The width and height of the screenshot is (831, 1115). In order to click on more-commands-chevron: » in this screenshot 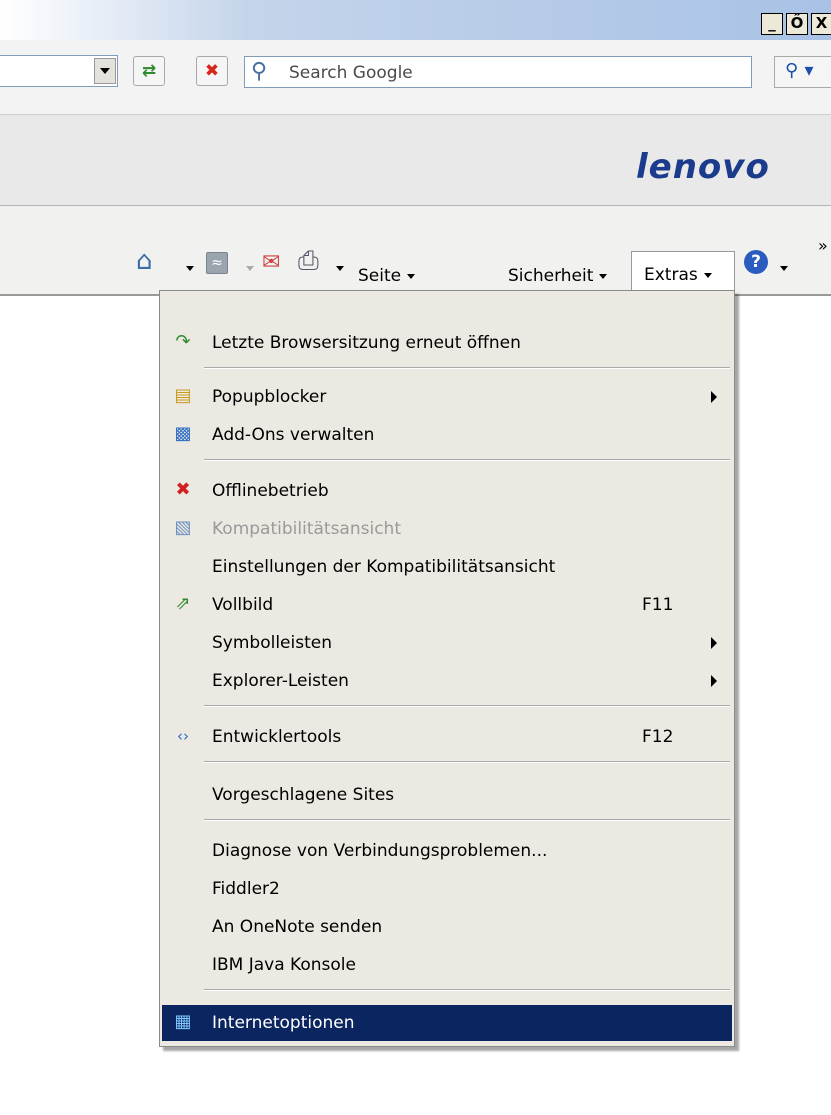, I will do `click(823, 245)`.